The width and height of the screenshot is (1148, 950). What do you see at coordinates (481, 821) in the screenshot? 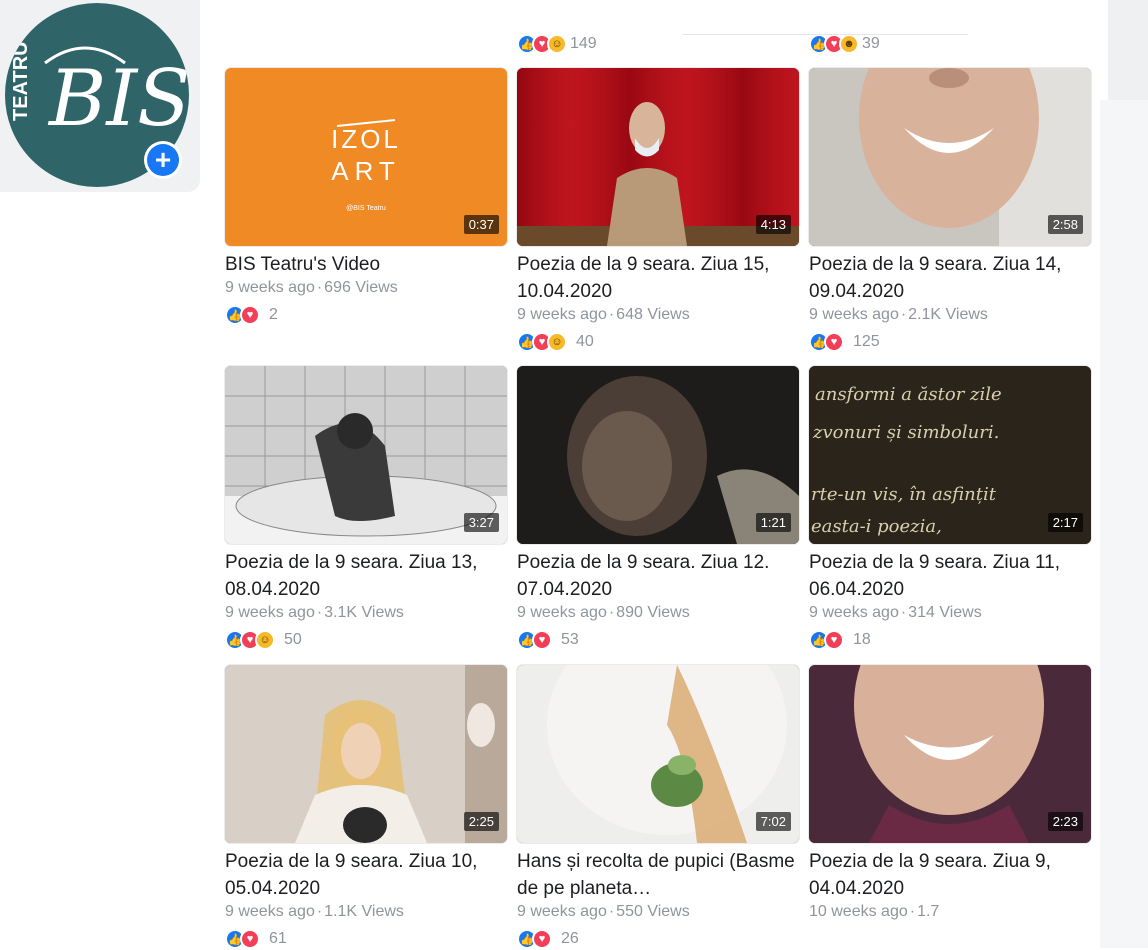
I see `video-duration: 2:25` at bounding box center [481, 821].